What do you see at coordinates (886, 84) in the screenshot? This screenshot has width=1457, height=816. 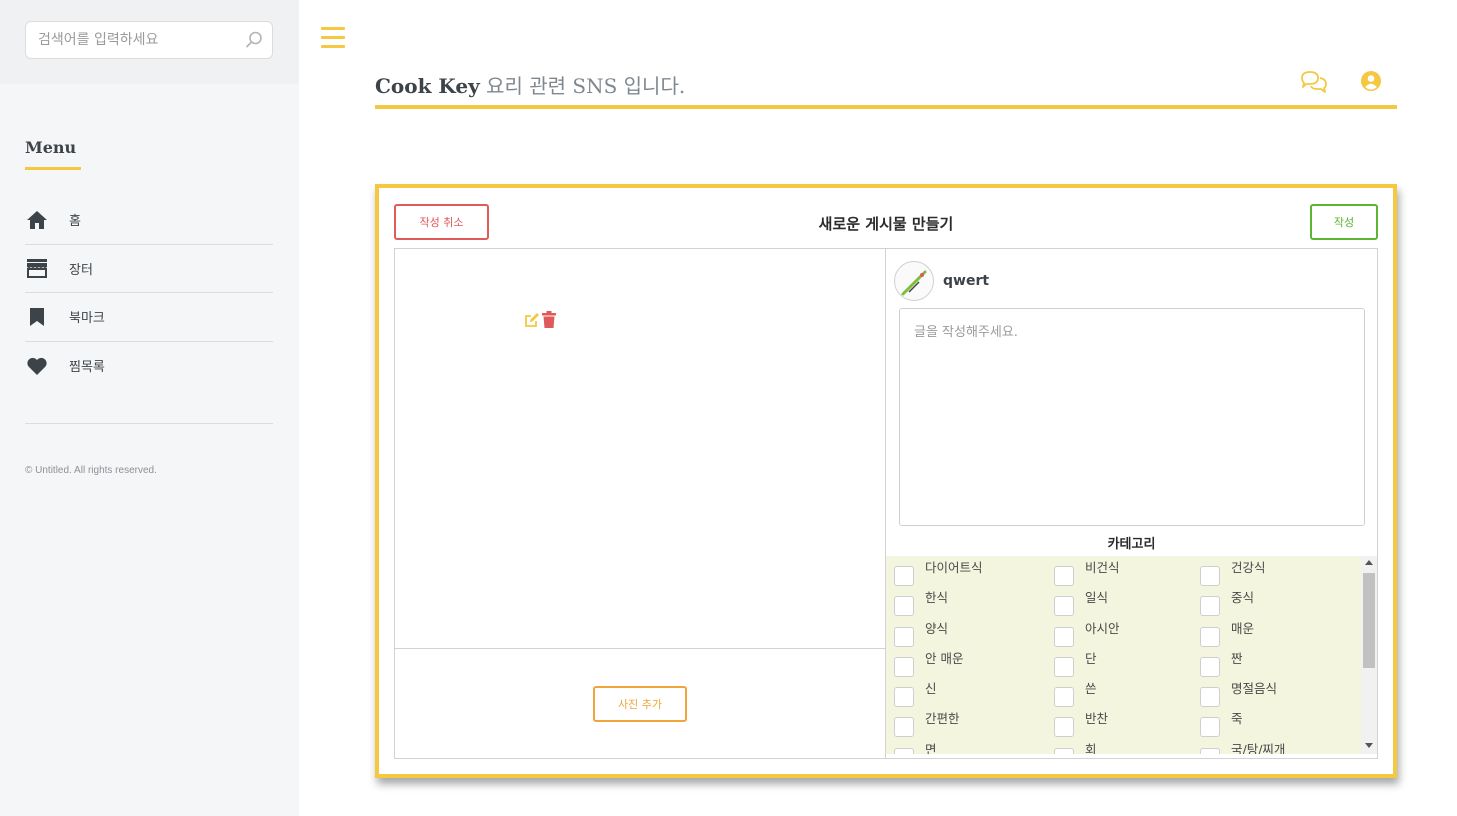 I see `page-header: Cook Key 요리 관련 SNS 입니다.` at bounding box center [886, 84].